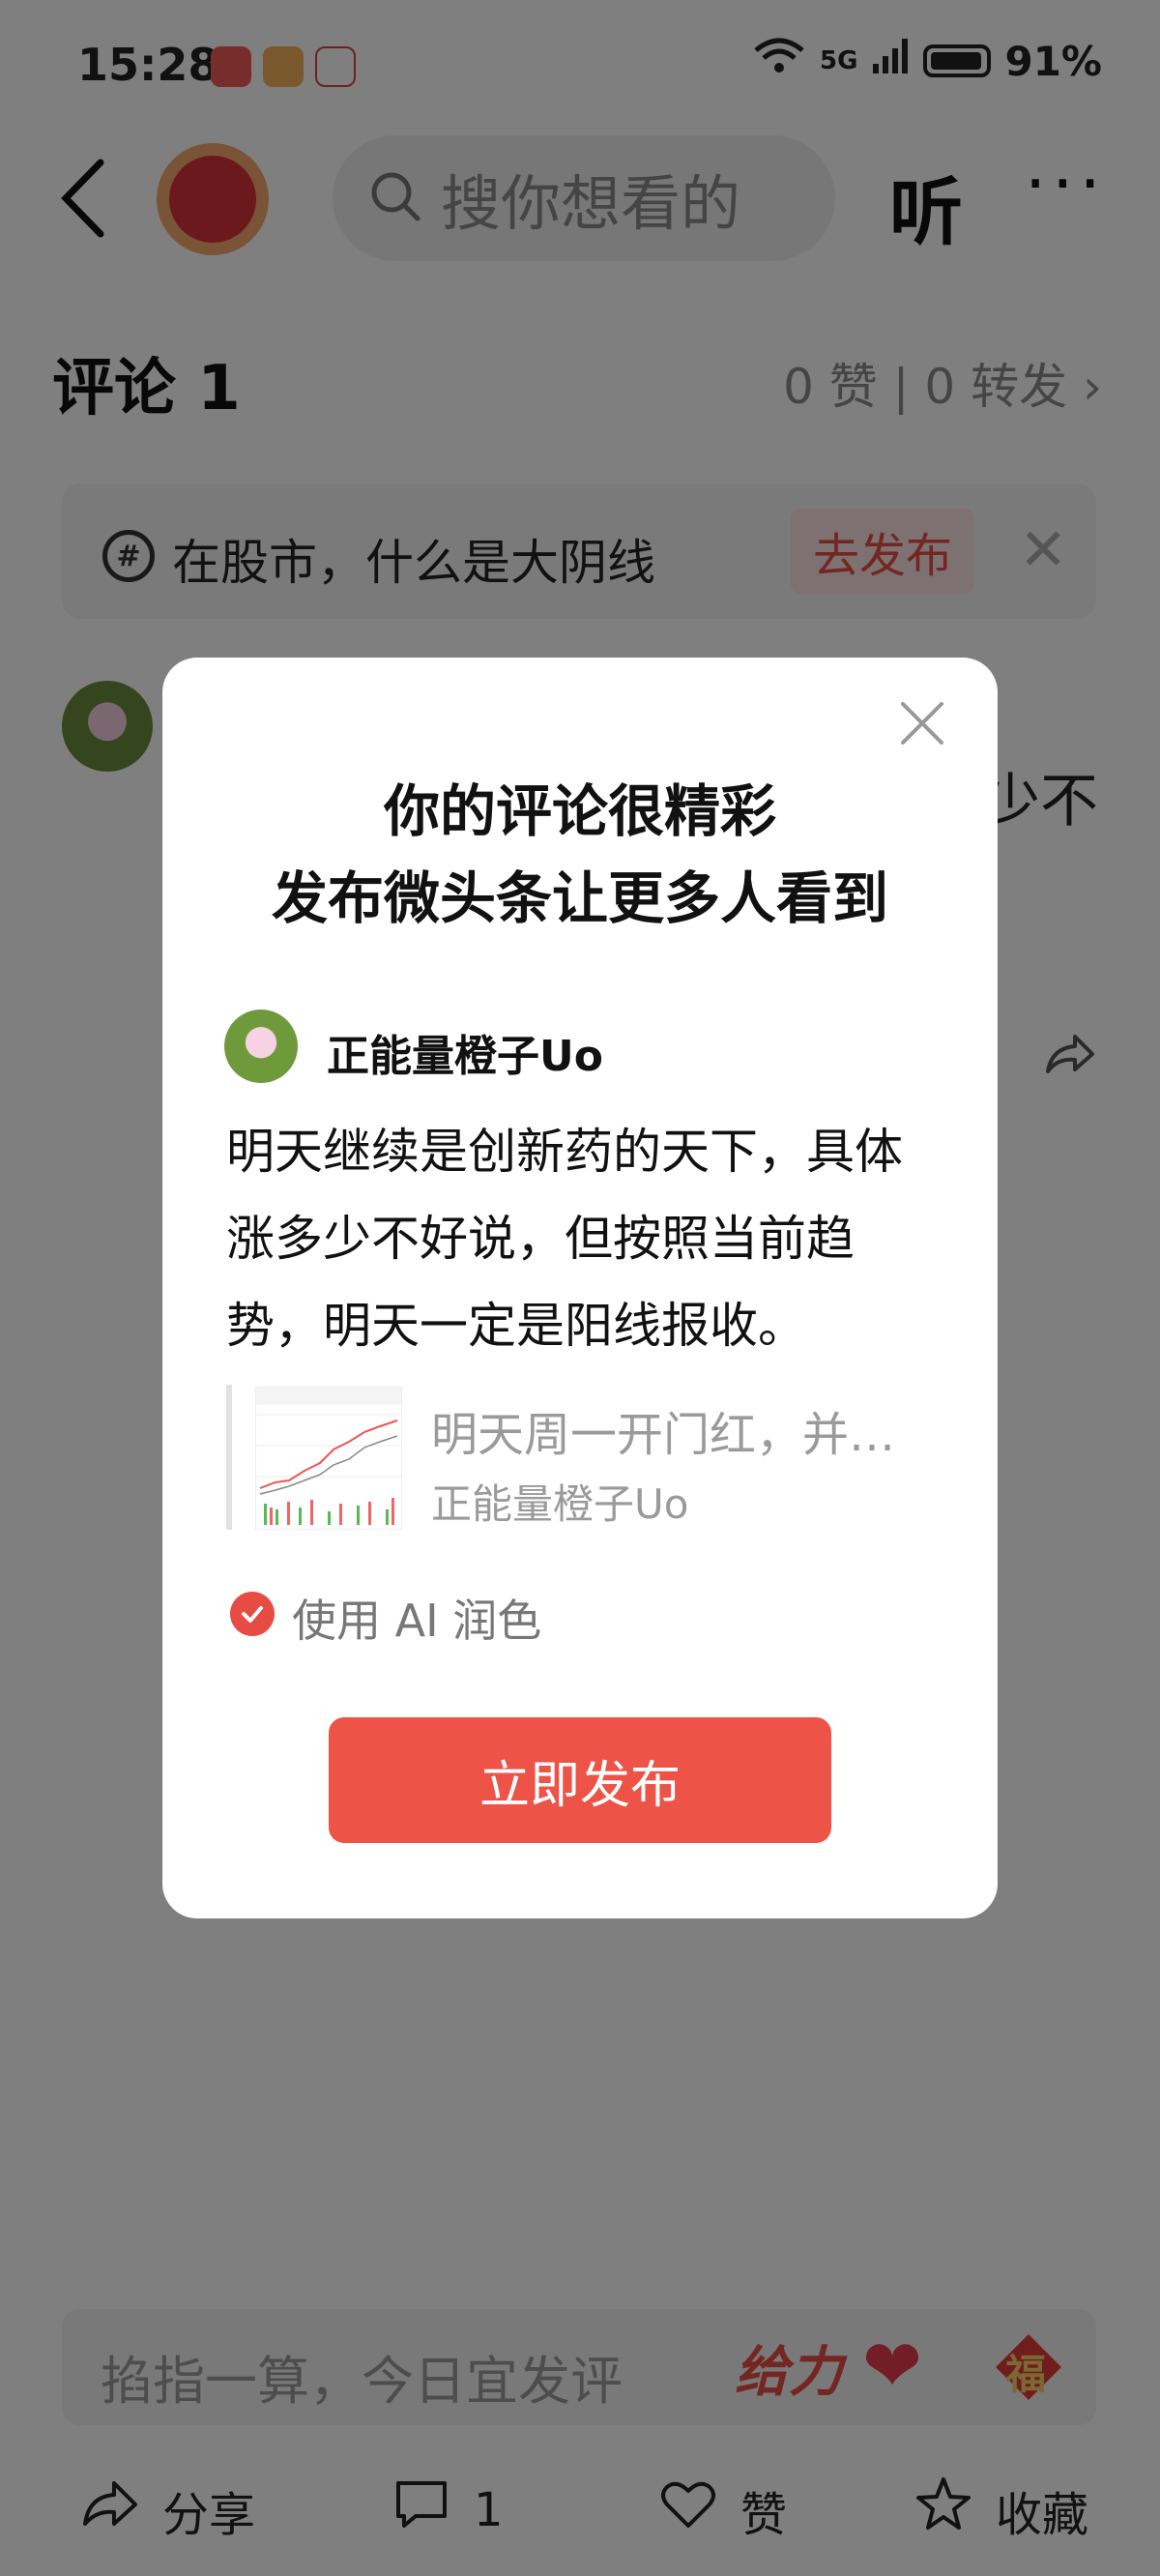 This screenshot has width=1160, height=2576. I want to click on close-icon, so click(922, 723).